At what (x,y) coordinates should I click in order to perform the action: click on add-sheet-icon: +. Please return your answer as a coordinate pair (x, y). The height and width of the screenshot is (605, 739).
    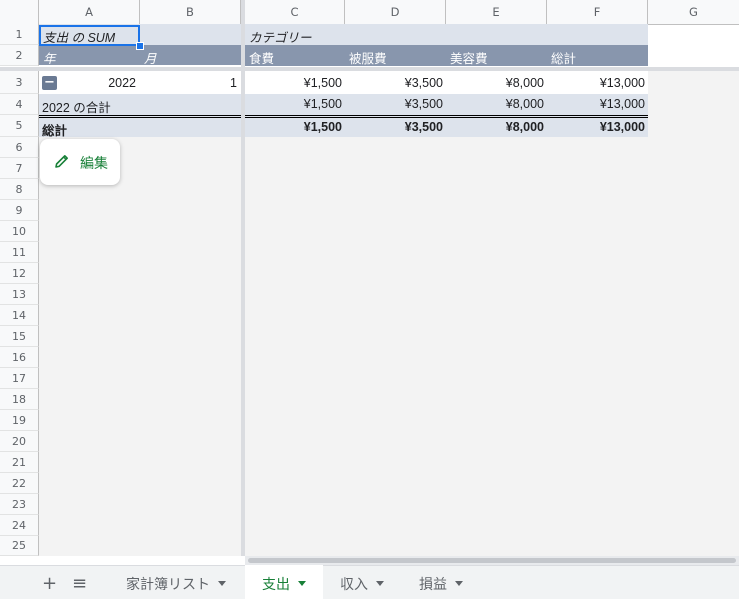
    Looking at the image, I should click on (49, 583).